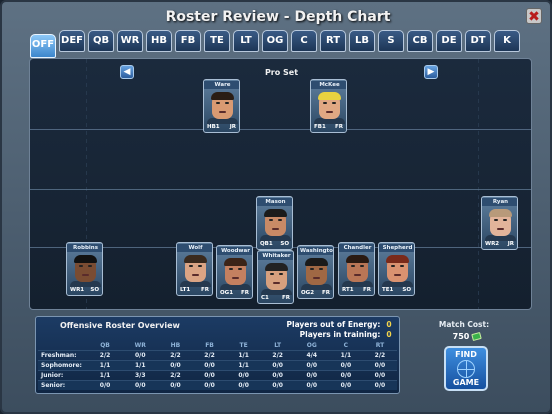  What do you see at coordinates (213, 127) in the screenshot?
I see `player-position: HB1` at bounding box center [213, 127].